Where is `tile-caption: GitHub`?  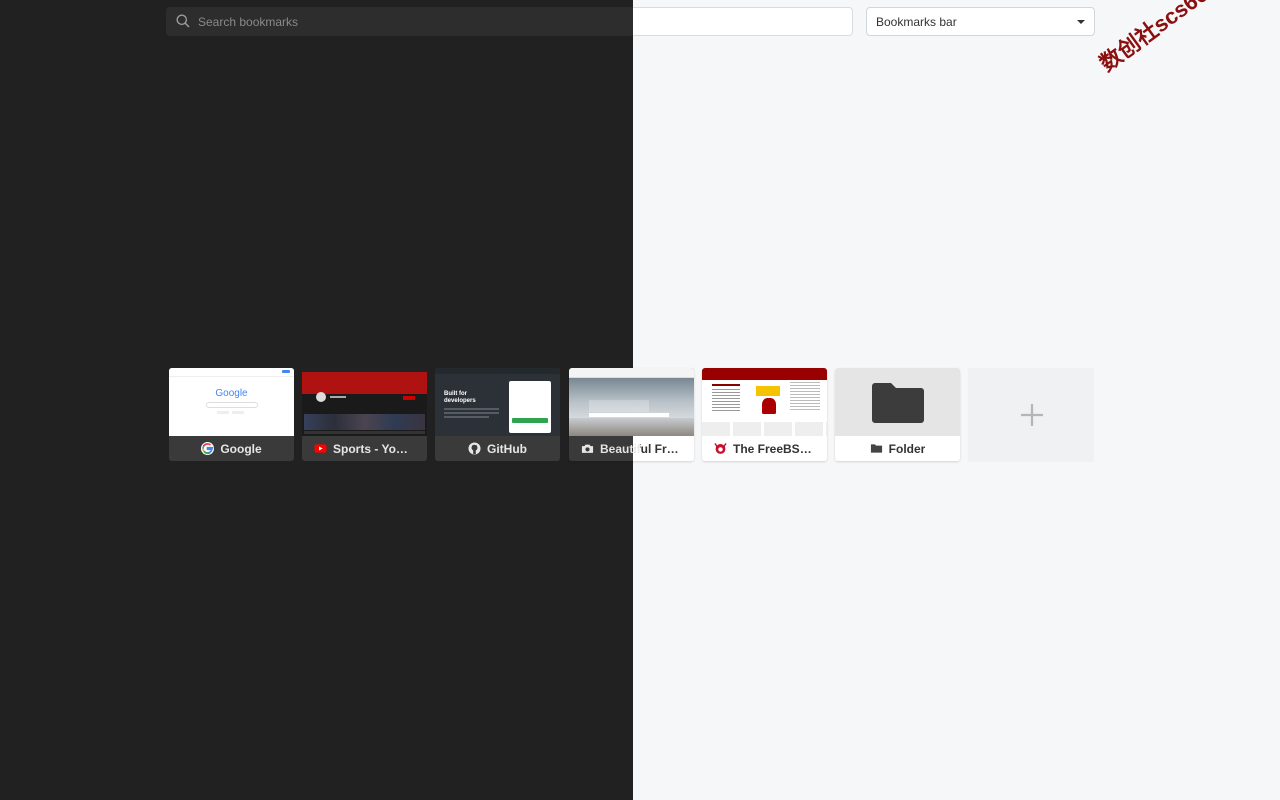
tile-caption: GitHub is located at coordinates (497, 448).